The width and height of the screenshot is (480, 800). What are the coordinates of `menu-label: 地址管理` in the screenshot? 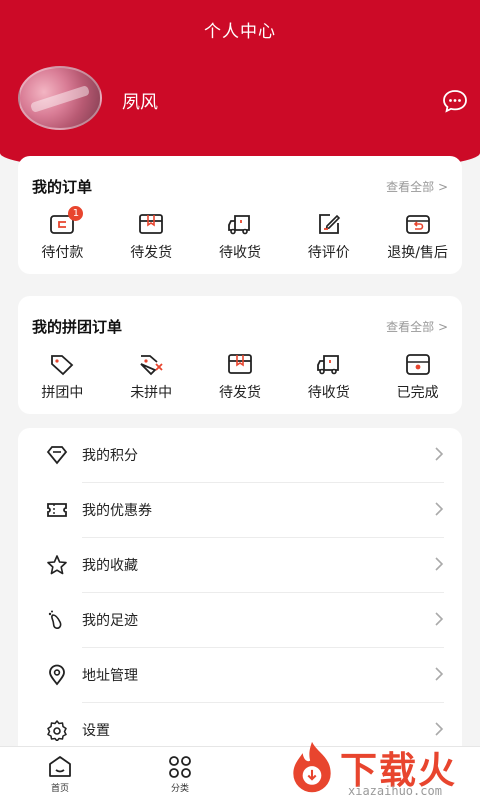 It's located at (110, 676).